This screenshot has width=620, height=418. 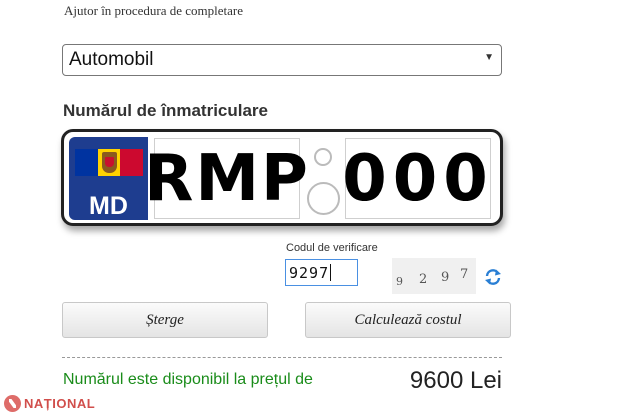 What do you see at coordinates (153, 11) in the screenshot?
I see `help-link: Ajutor în procedura de completare` at bounding box center [153, 11].